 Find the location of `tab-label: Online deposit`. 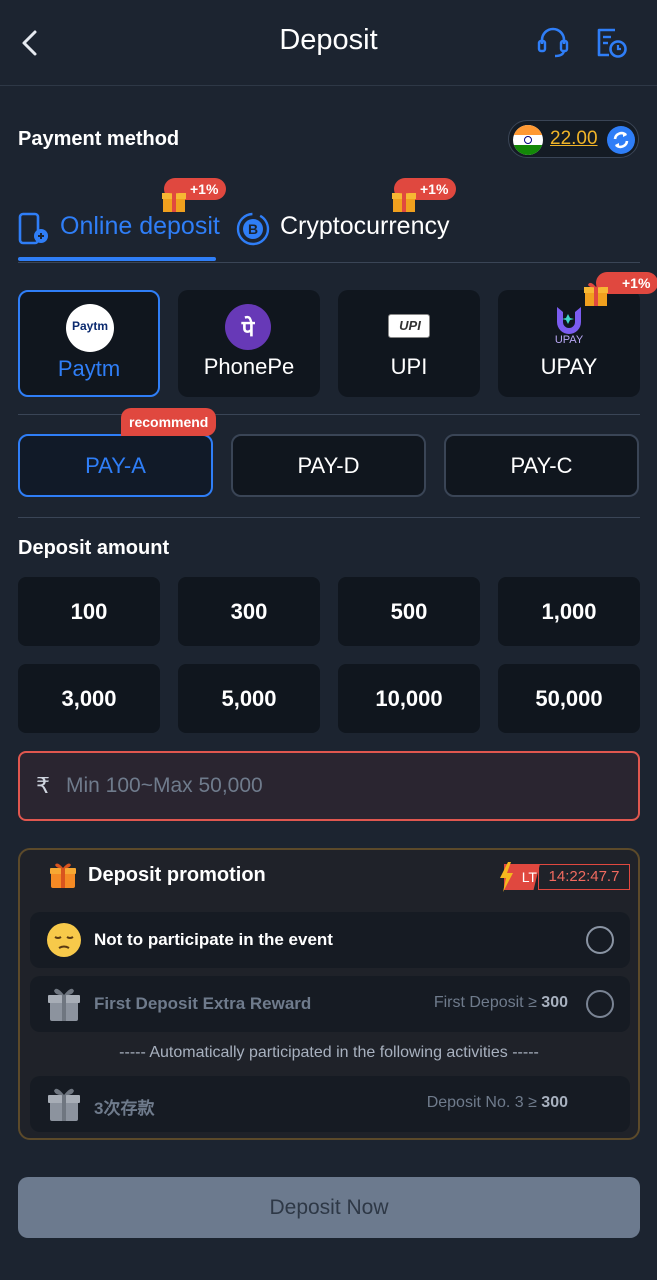

tab-label: Online deposit is located at coordinates (140, 226).